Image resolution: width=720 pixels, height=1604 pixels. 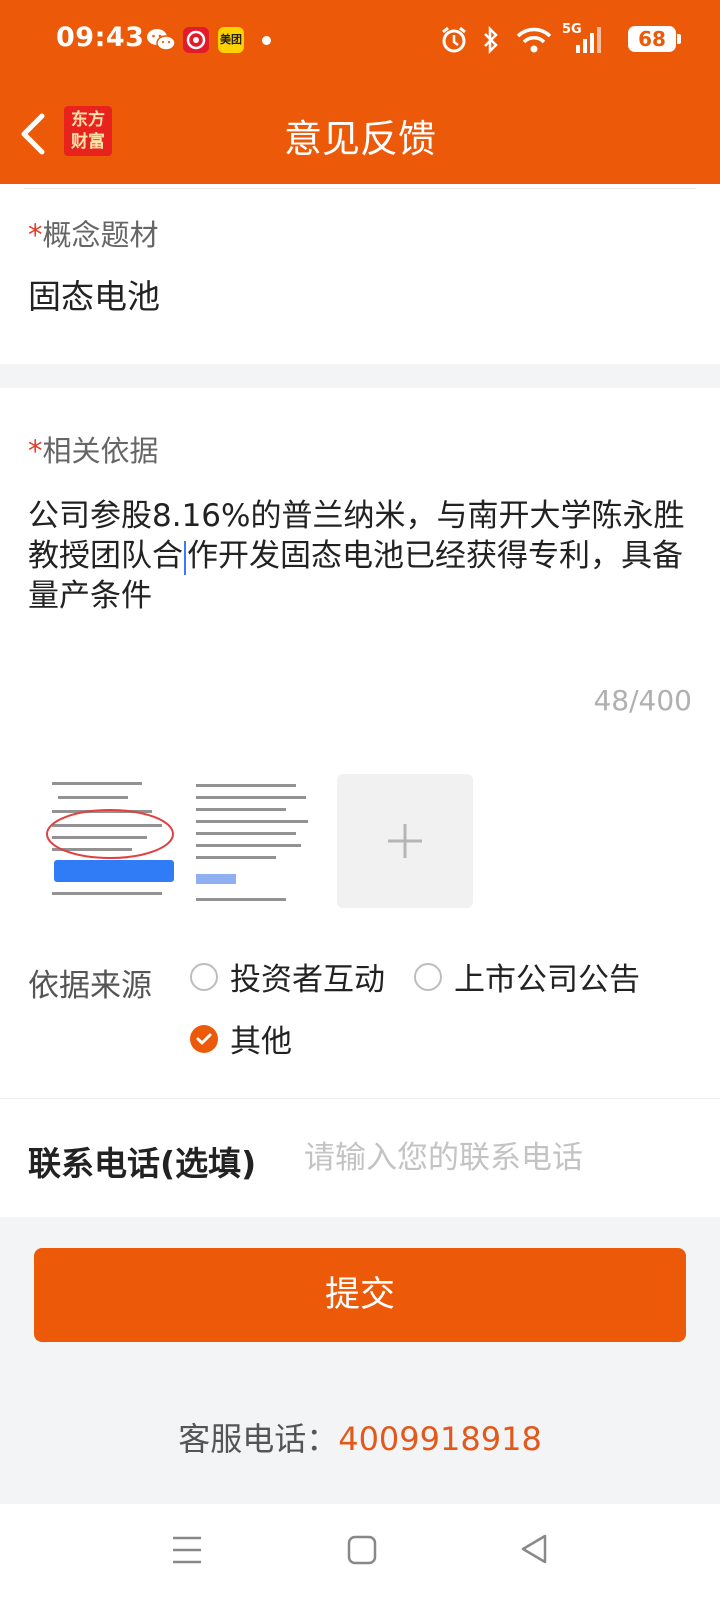 What do you see at coordinates (142, 1163) in the screenshot?
I see `phone-label: 联系电话(选填)` at bounding box center [142, 1163].